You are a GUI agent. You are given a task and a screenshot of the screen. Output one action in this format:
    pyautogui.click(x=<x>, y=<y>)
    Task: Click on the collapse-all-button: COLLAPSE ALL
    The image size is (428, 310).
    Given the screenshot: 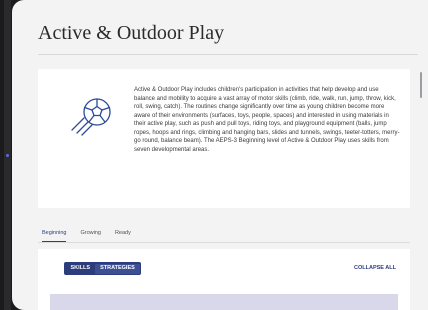 What is the action you would take?
    pyautogui.click(x=375, y=268)
    